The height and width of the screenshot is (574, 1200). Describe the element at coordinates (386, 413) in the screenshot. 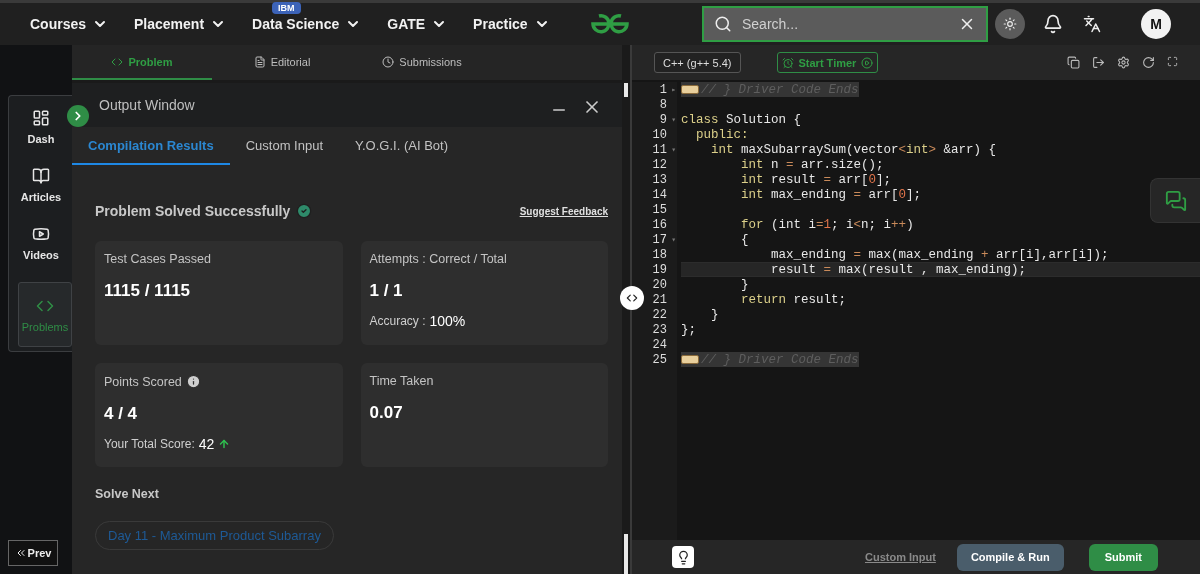

I see `card-value: 0.07` at that location.